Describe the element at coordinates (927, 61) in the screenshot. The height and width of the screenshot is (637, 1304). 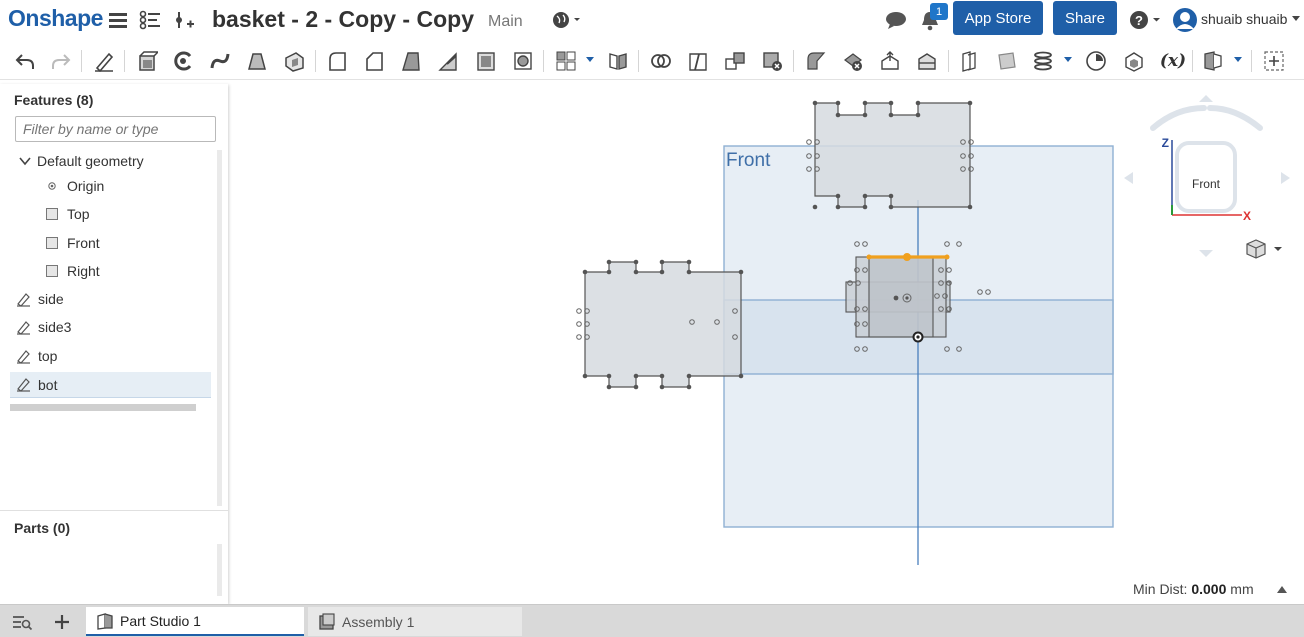
I see `replace-face-icon` at that location.